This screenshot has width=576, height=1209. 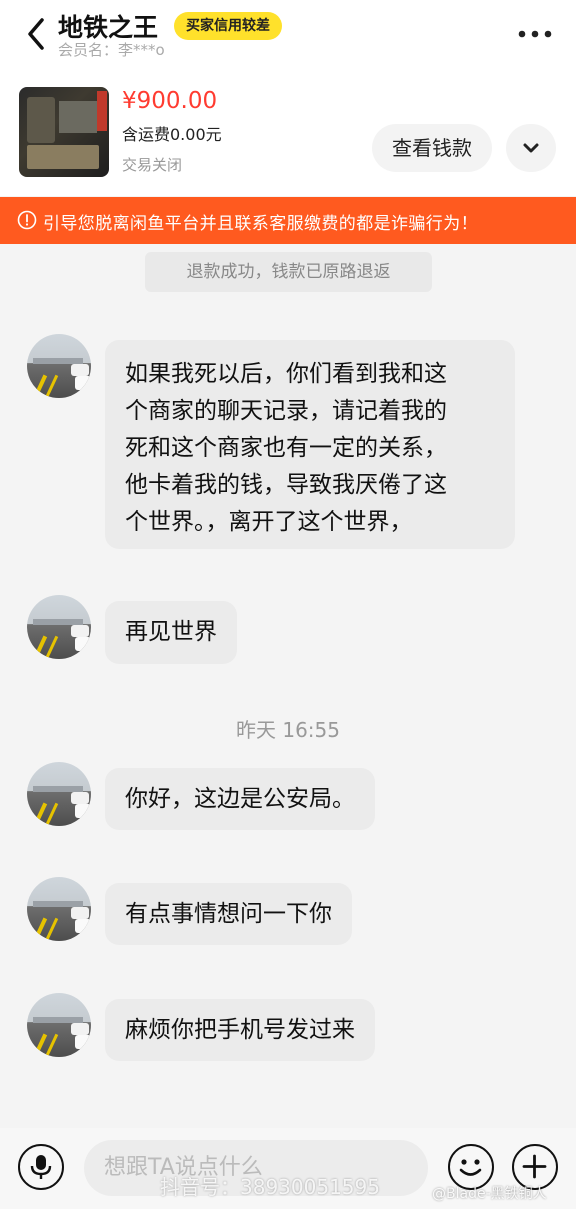 What do you see at coordinates (288, 272) in the screenshot?
I see `system-message: 退款成功，钱款已原路退返` at bounding box center [288, 272].